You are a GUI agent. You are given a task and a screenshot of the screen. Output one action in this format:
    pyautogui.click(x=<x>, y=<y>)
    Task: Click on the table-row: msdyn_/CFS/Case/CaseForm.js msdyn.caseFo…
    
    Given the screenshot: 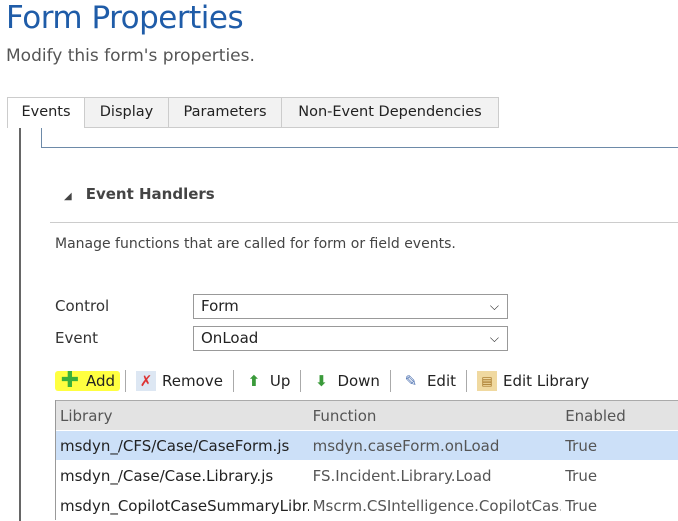 What is the action you would take?
    pyautogui.click(x=367, y=445)
    